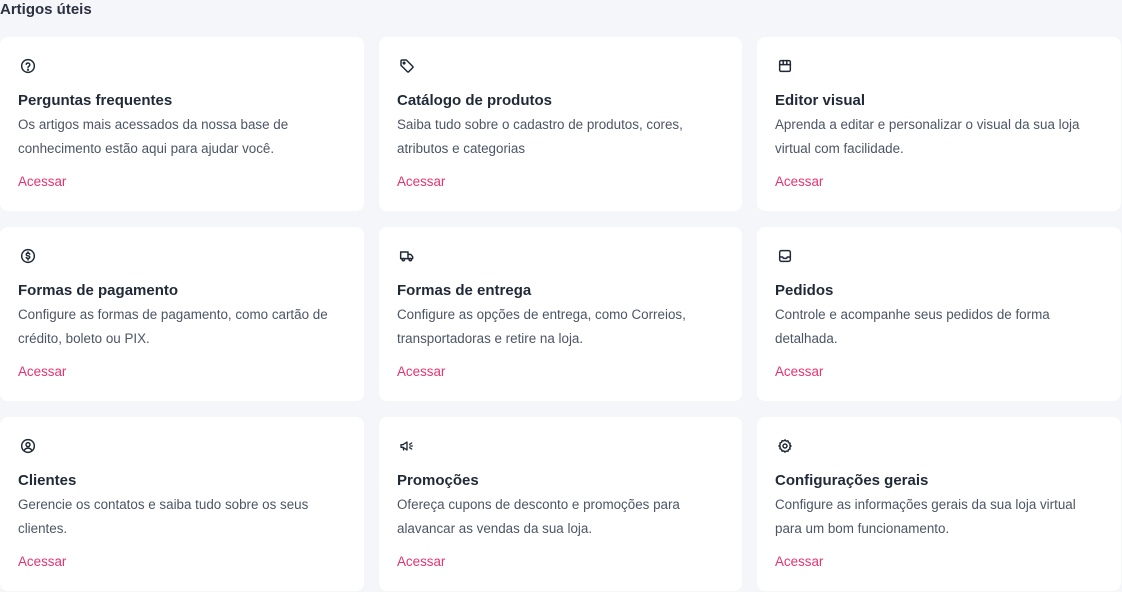  Describe the element at coordinates (407, 446) in the screenshot. I see `megaphone-icon` at that location.